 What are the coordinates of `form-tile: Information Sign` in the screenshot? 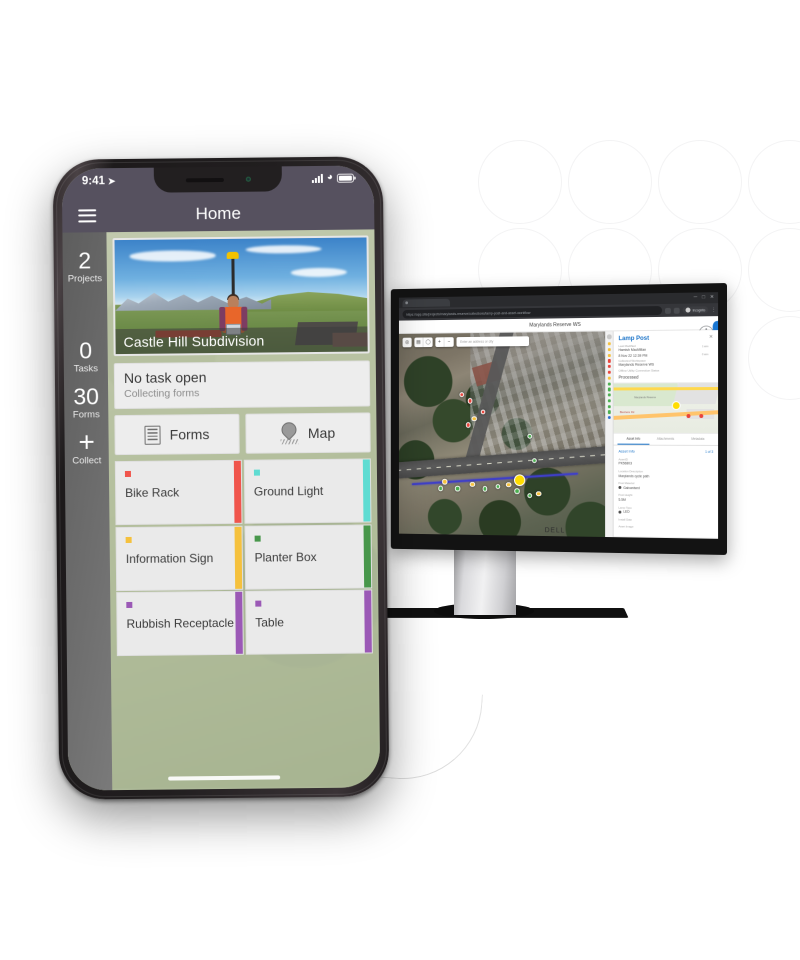 It's located at (179, 558).